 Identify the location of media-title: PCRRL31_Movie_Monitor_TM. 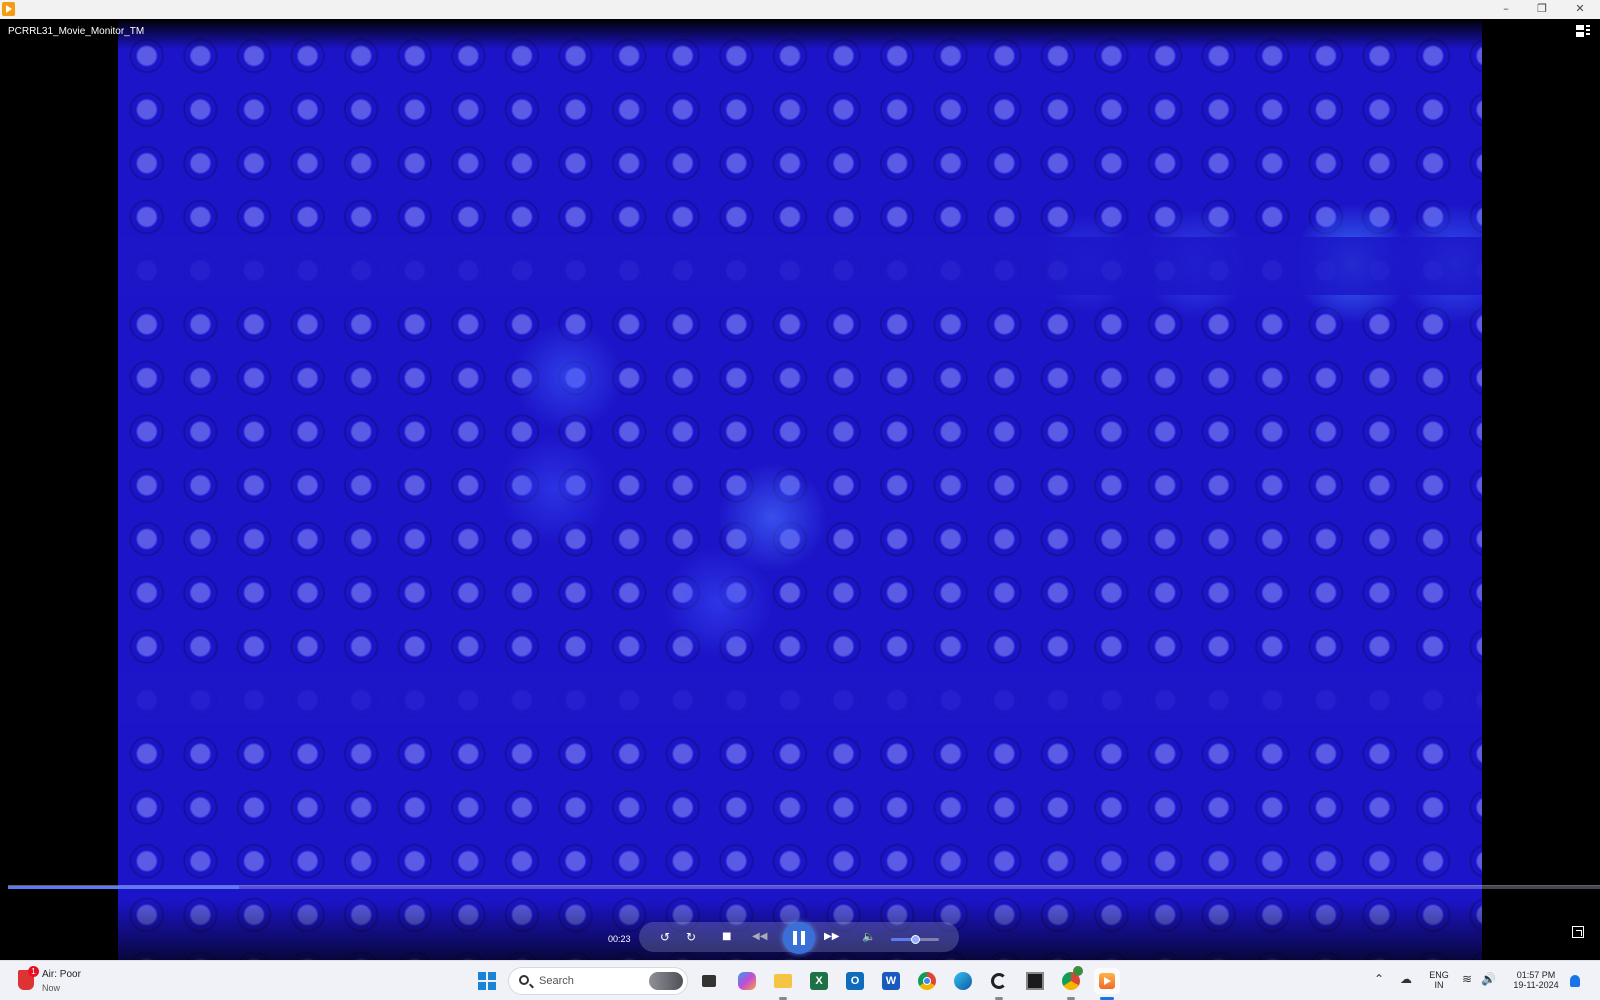
(76, 31).